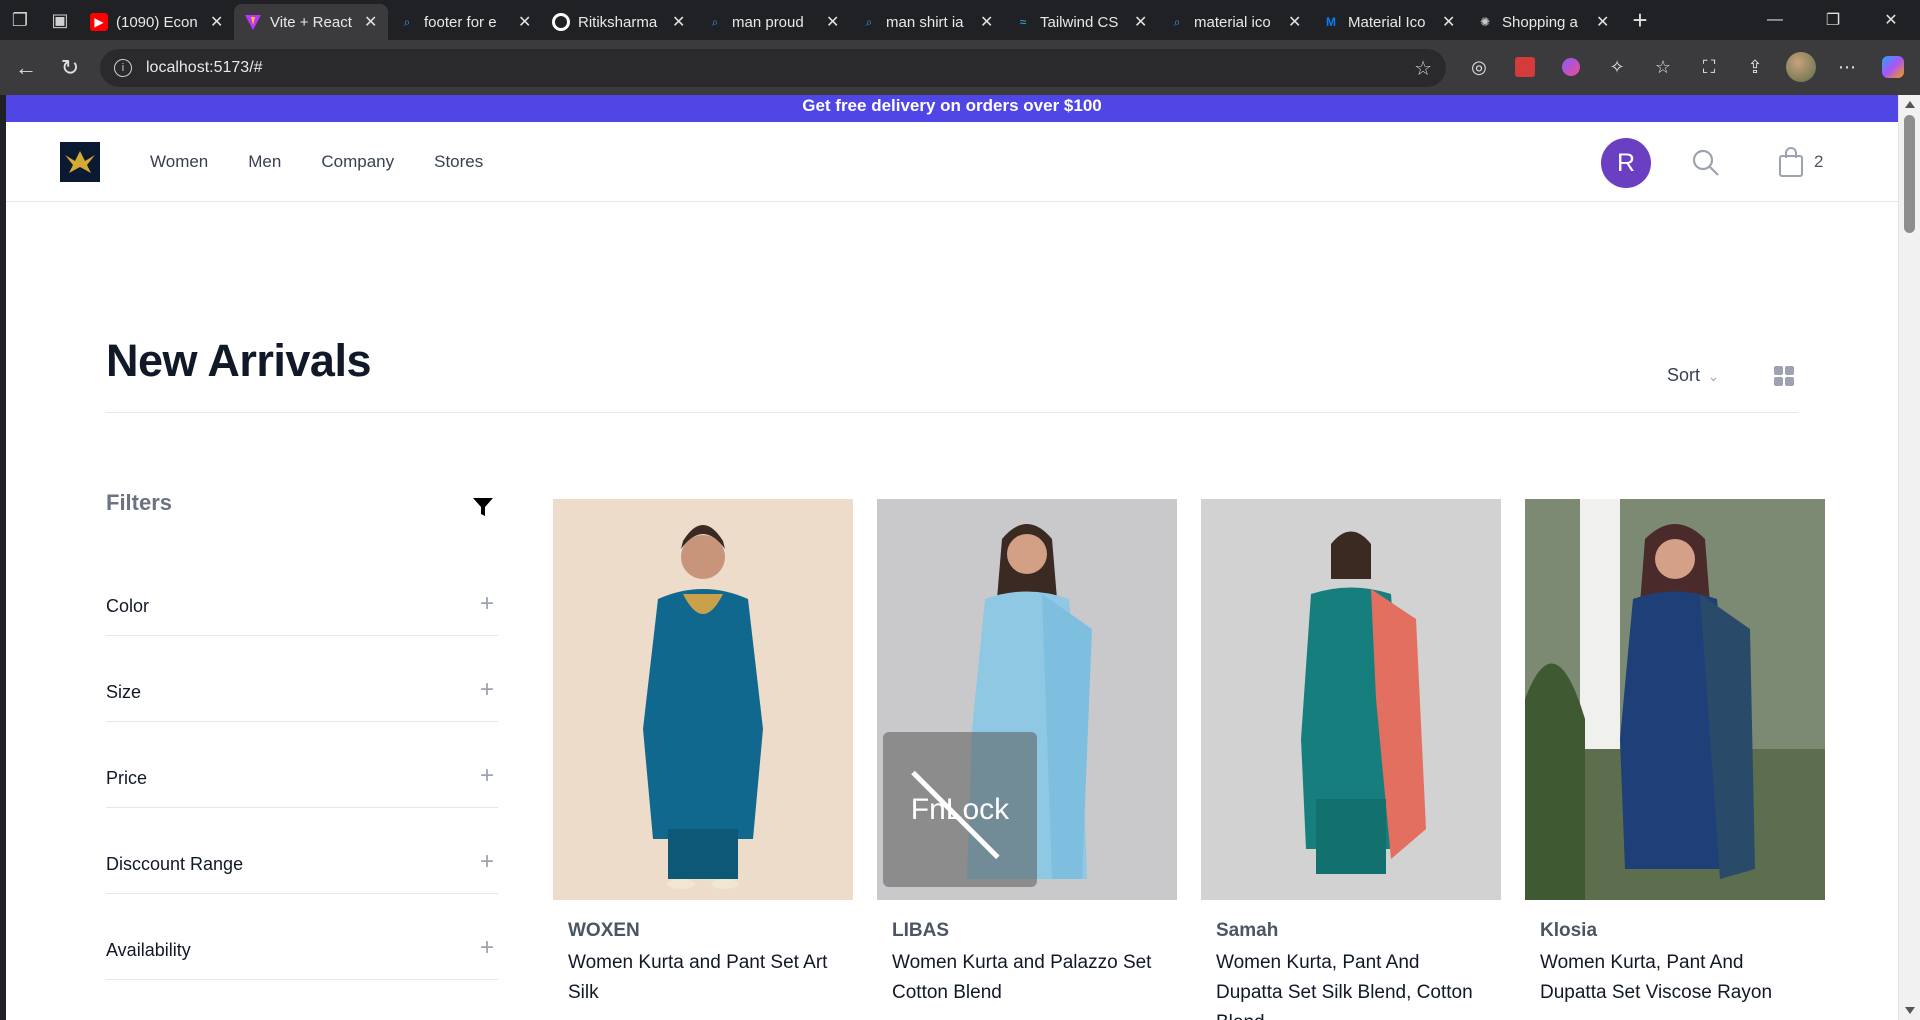  What do you see at coordinates (1389, 22) in the screenshot?
I see `tab-8: M Material Ico ✕` at bounding box center [1389, 22].